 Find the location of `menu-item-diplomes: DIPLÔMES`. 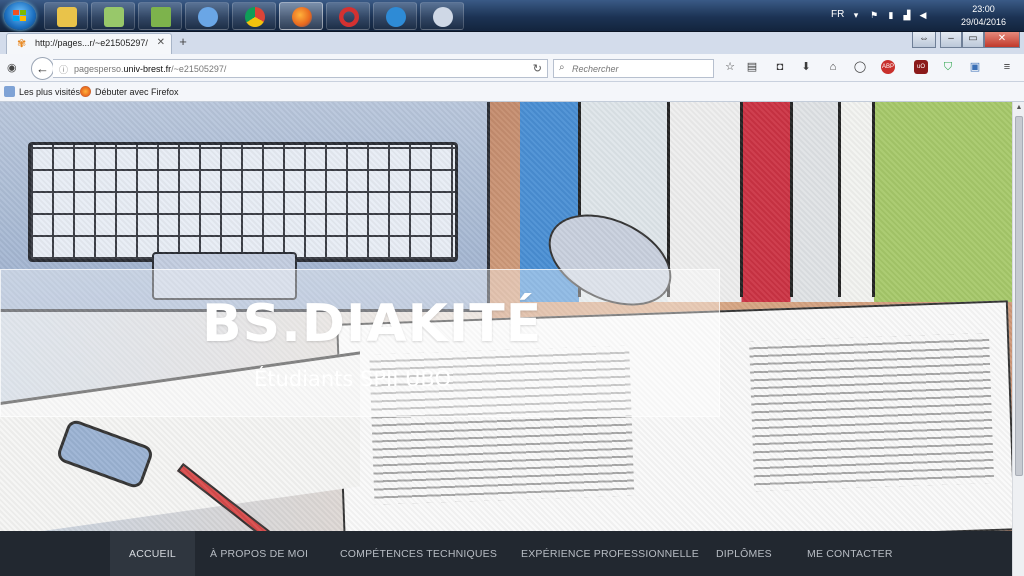

menu-item-diplomes: DIPLÔMES is located at coordinates (744, 553).